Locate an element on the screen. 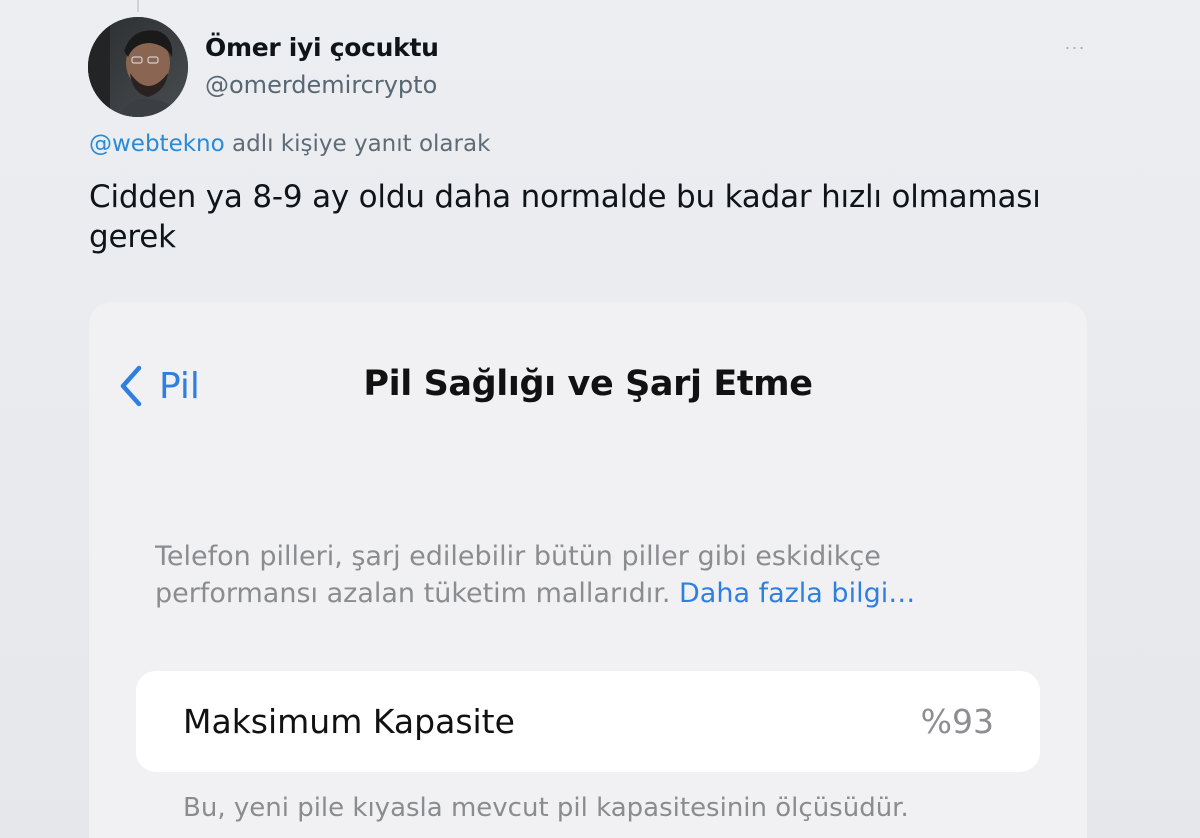 Image resolution: width=1200 pixels, height=838 pixels. reply-context-suffix: adlı kişiye yanıt olarak is located at coordinates (357, 144).